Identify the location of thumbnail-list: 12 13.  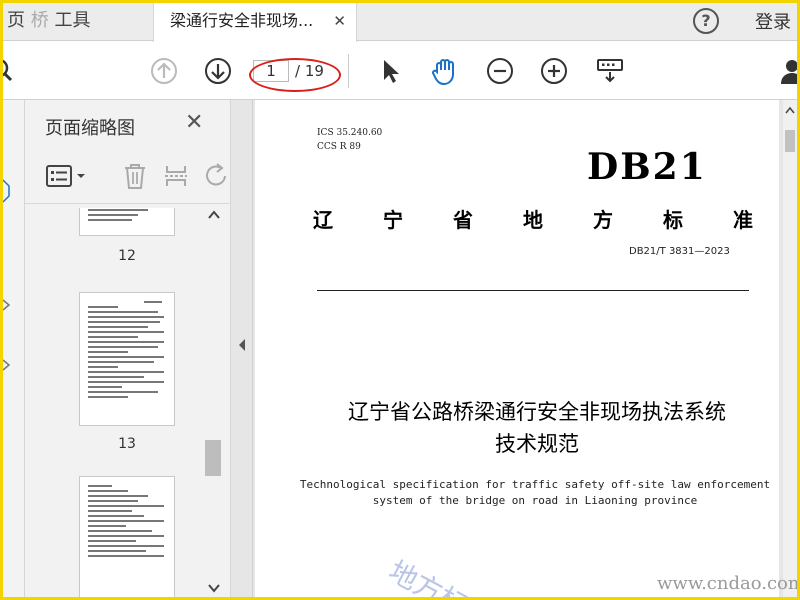
(113, 402).